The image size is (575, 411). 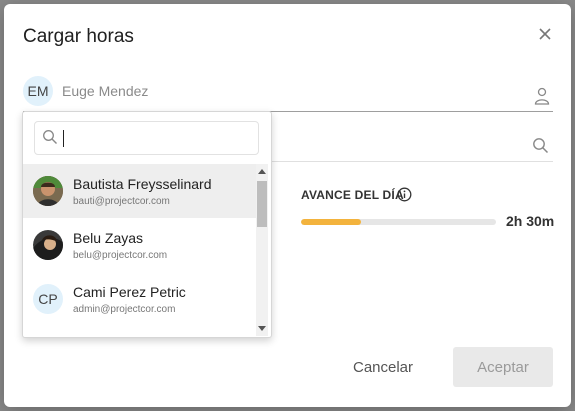 What do you see at coordinates (38, 91) in the screenshot?
I see `avatar: EM` at bounding box center [38, 91].